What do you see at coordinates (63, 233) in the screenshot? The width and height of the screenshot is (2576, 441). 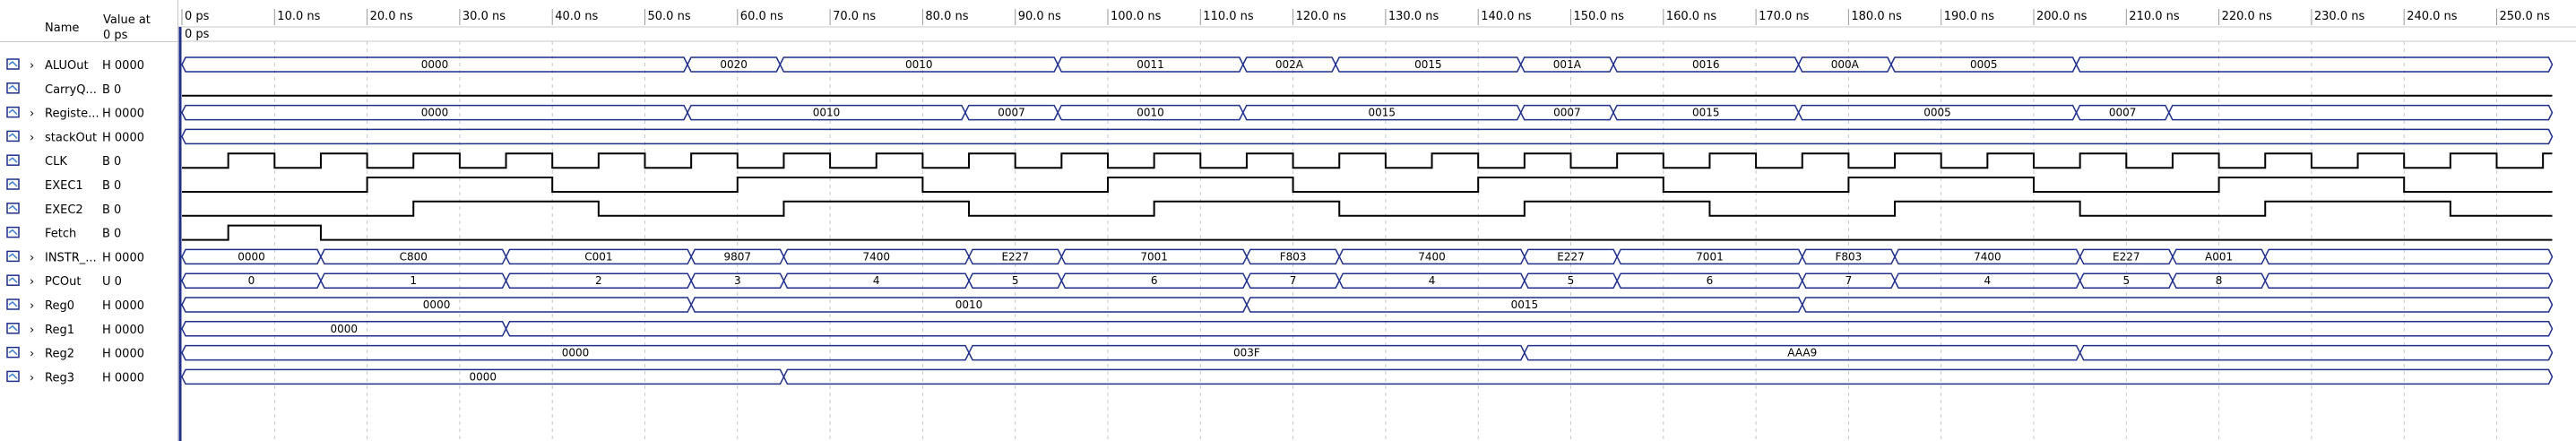 I see `signal-row: Fetch B 0` at bounding box center [63, 233].